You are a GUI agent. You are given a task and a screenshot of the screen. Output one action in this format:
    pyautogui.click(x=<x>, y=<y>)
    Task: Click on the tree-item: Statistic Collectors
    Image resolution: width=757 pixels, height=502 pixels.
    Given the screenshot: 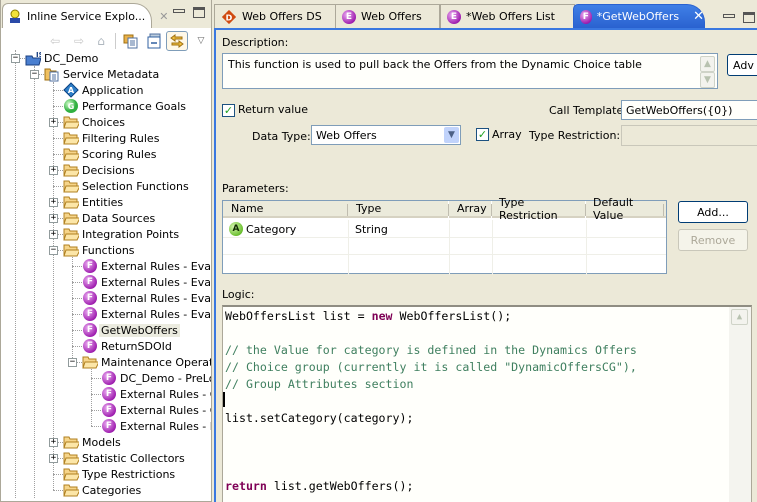 What is the action you would take?
    pyautogui.click(x=124, y=458)
    